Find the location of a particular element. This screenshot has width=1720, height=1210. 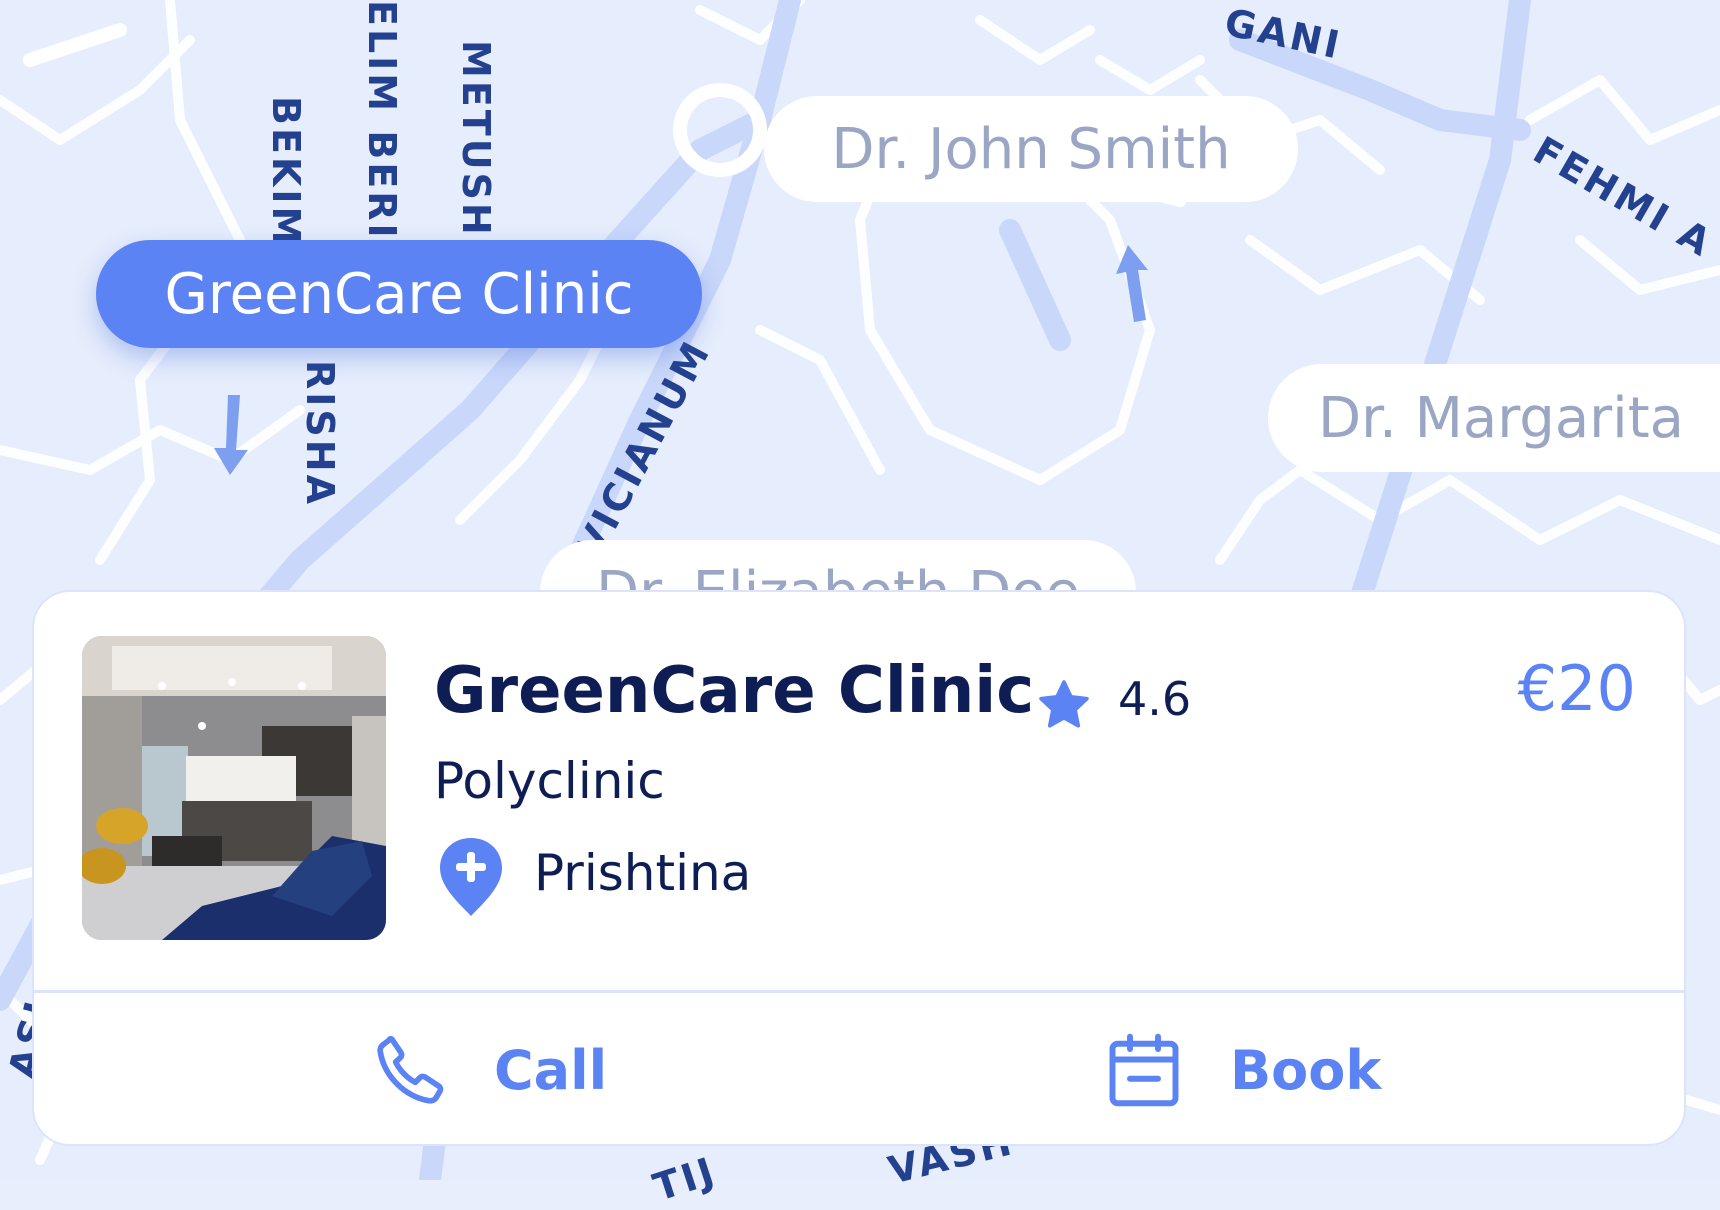

clinic-title: GreenCare Clinic is located at coordinates (734, 691).